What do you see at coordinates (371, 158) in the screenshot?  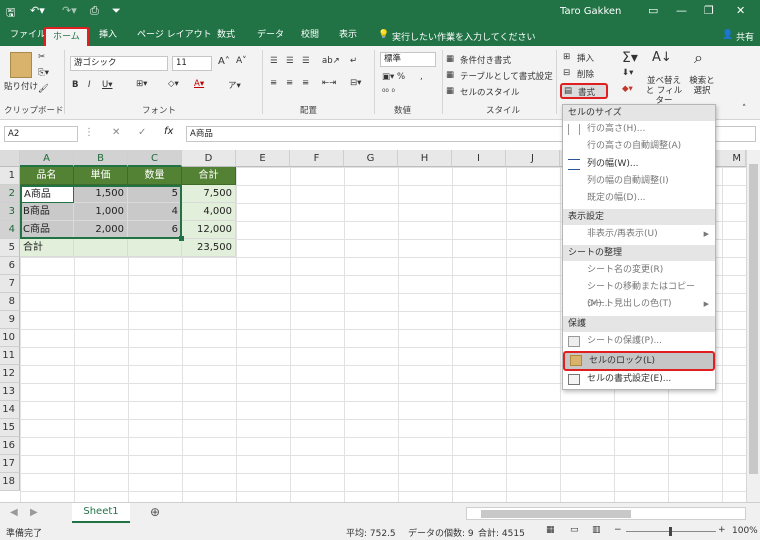 I see `col-header: G` at bounding box center [371, 158].